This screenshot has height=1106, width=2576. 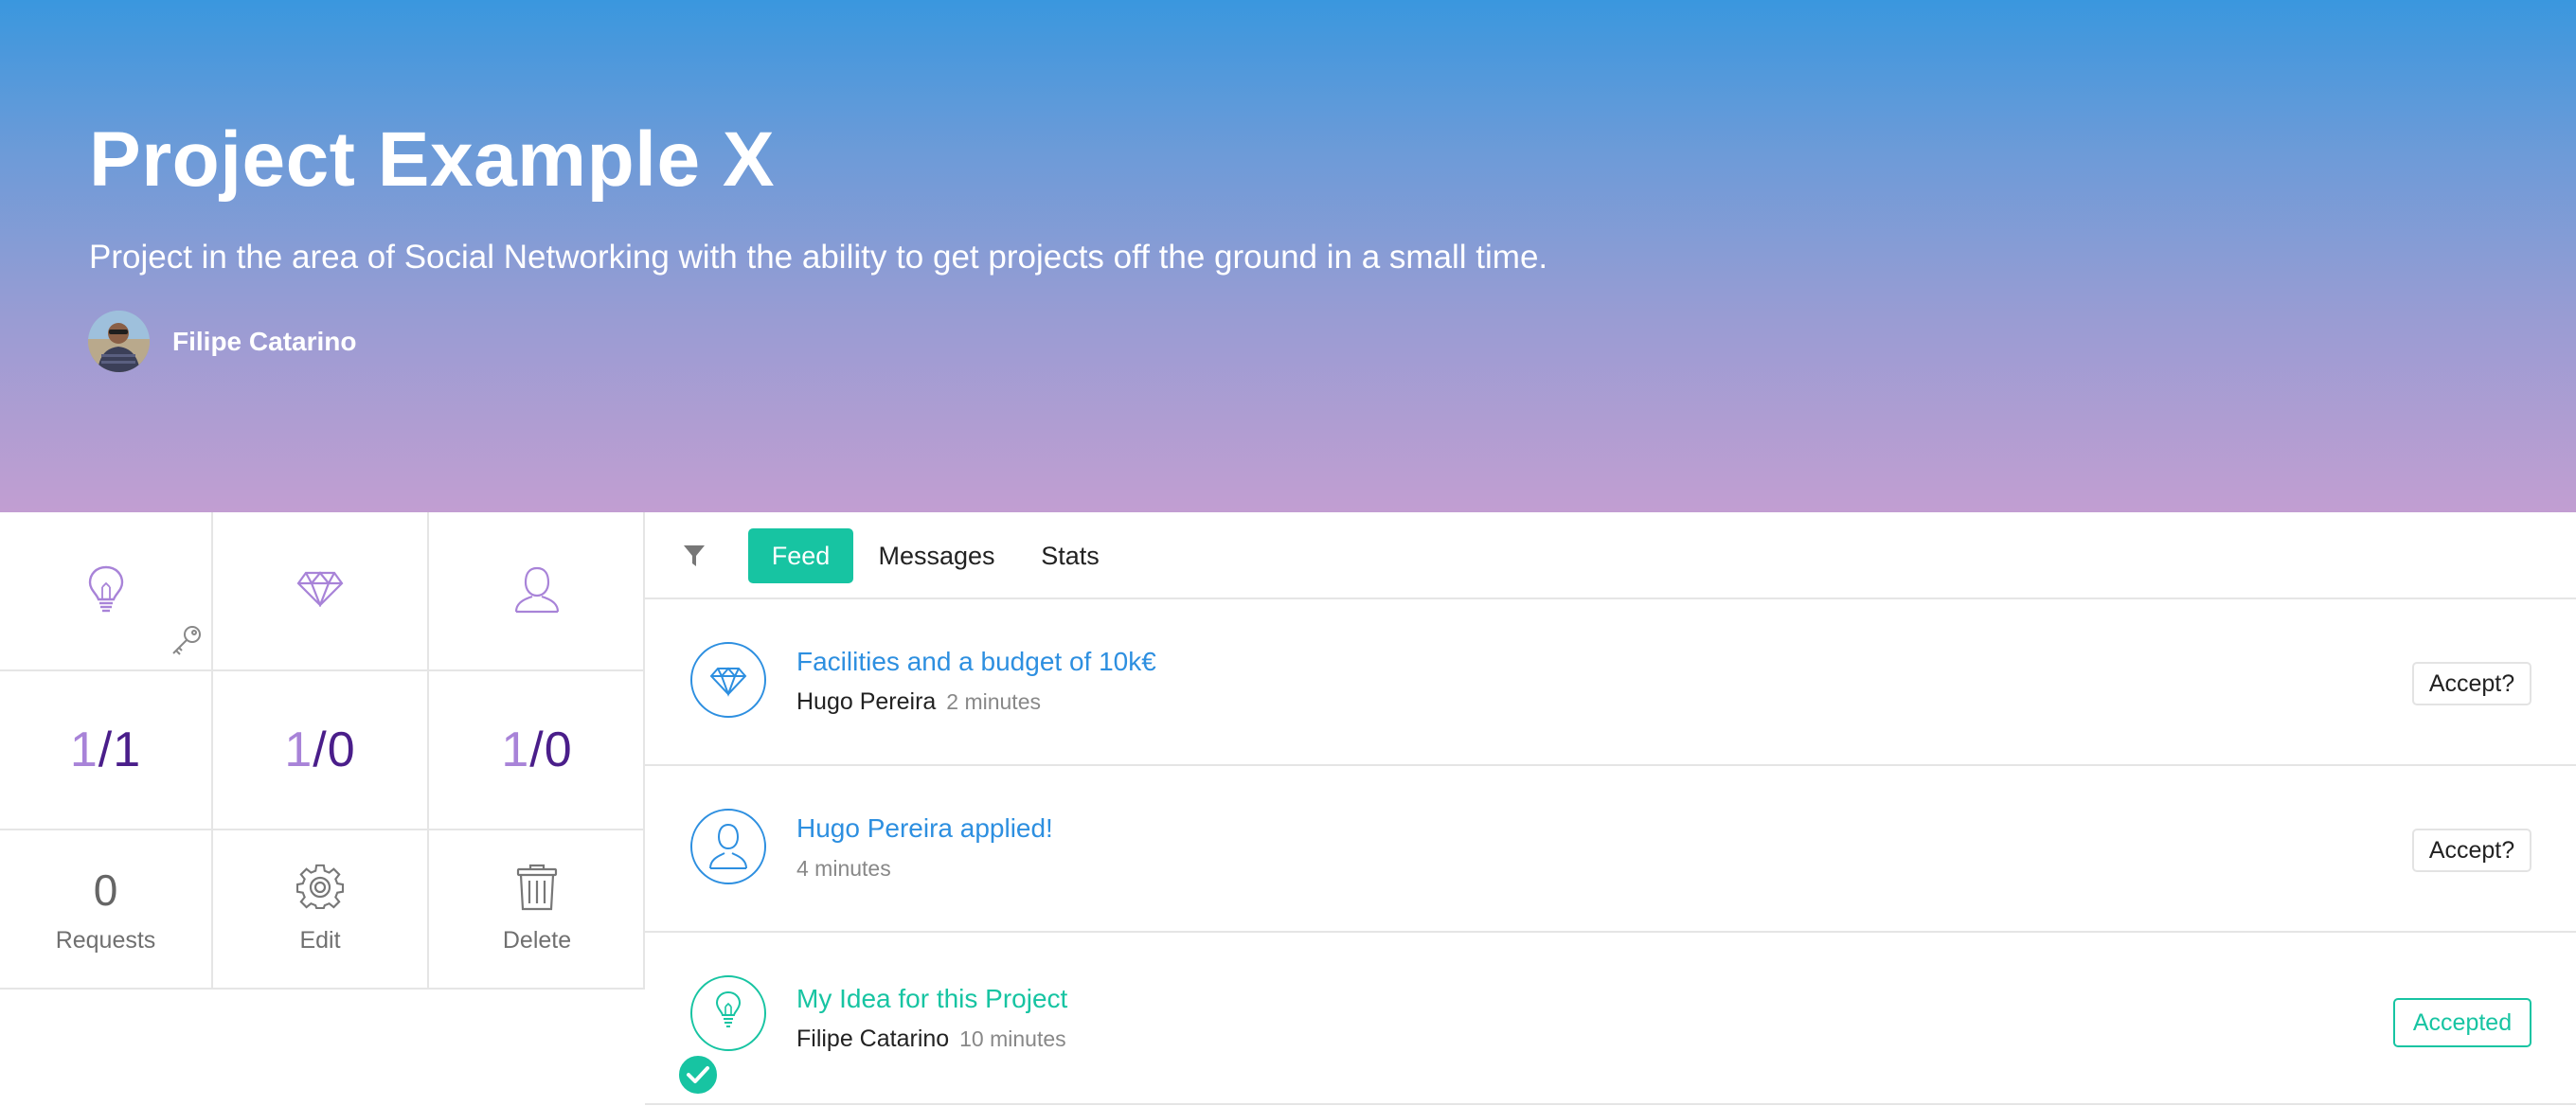 I want to click on requests-button: 0 Requests, so click(x=106, y=910).